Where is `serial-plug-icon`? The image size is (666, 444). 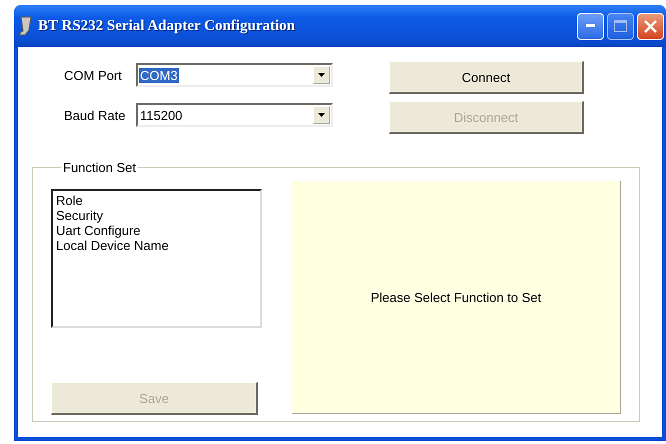 serial-plug-icon is located at coordinates (25, 26).